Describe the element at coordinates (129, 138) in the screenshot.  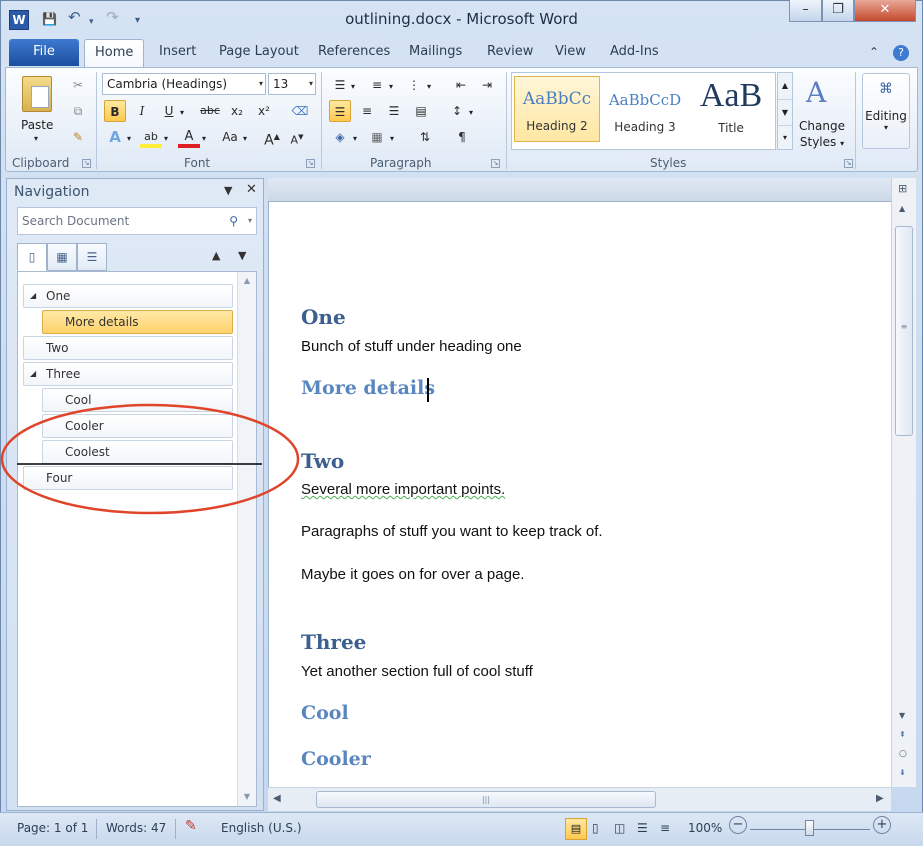
I see `text-effects-dropdown-icon: ▾` at that location.